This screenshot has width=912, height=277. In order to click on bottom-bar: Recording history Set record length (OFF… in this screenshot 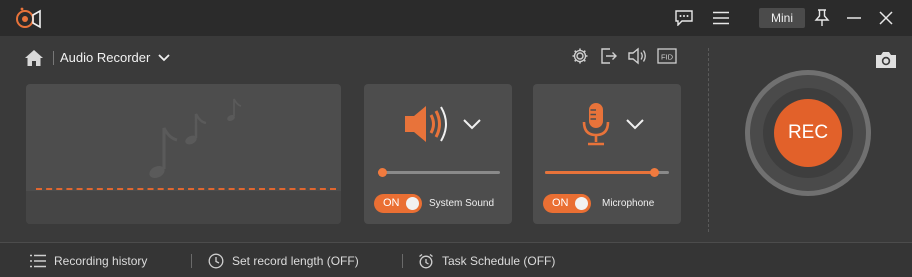, I will do `click(456, 259)`.